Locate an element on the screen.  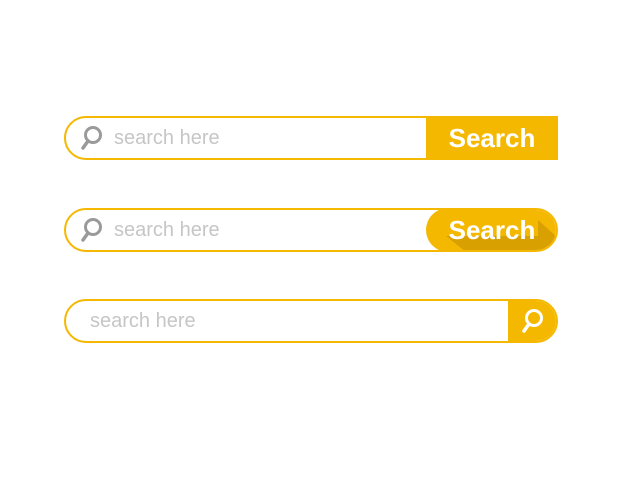
search-bar-square: search here Search is located at coordinates (311, 138).